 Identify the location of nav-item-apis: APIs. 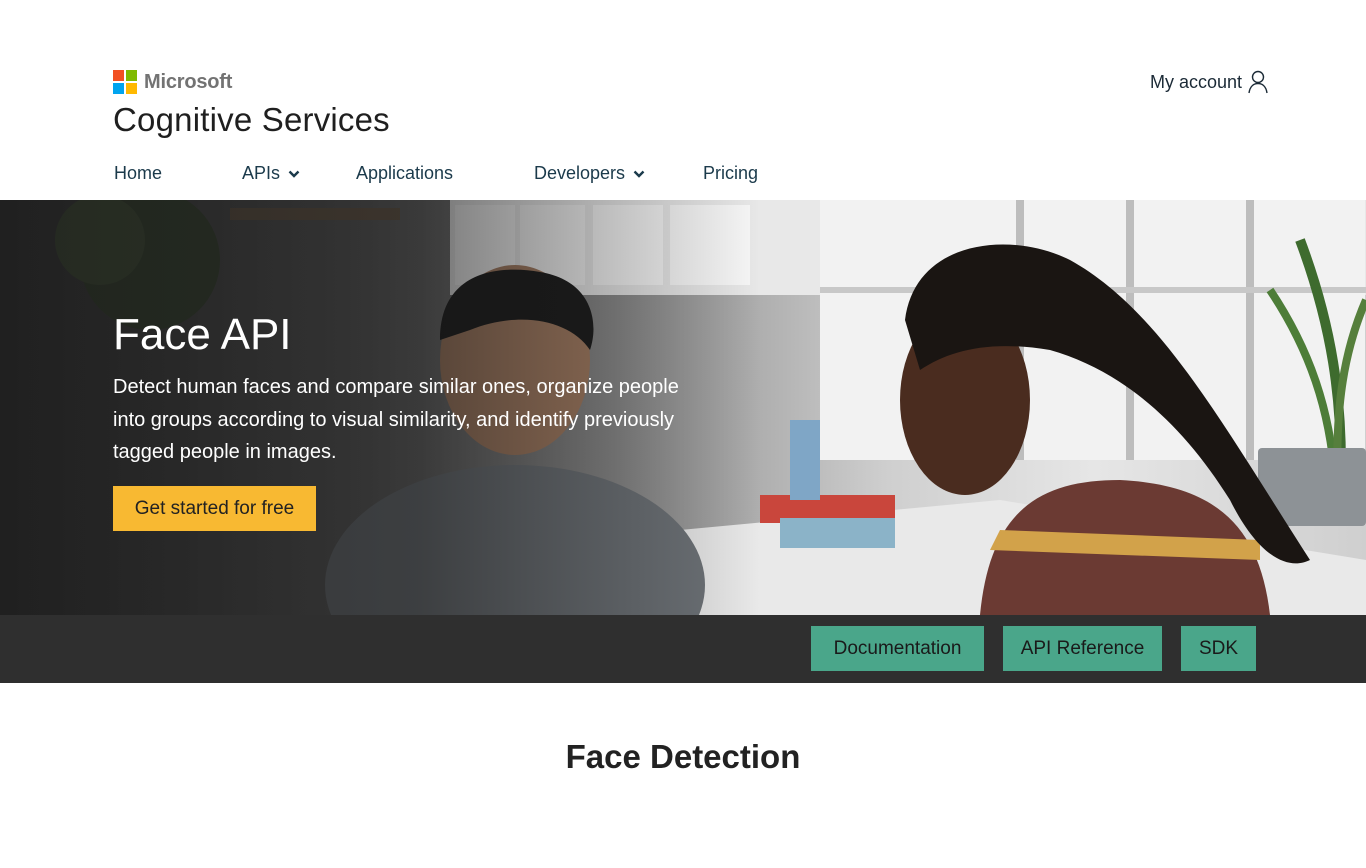
(271, 173).